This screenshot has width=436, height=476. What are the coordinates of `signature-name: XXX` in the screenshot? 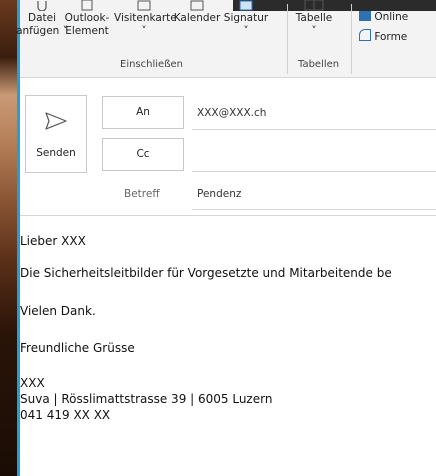 It's located at (32, 383).